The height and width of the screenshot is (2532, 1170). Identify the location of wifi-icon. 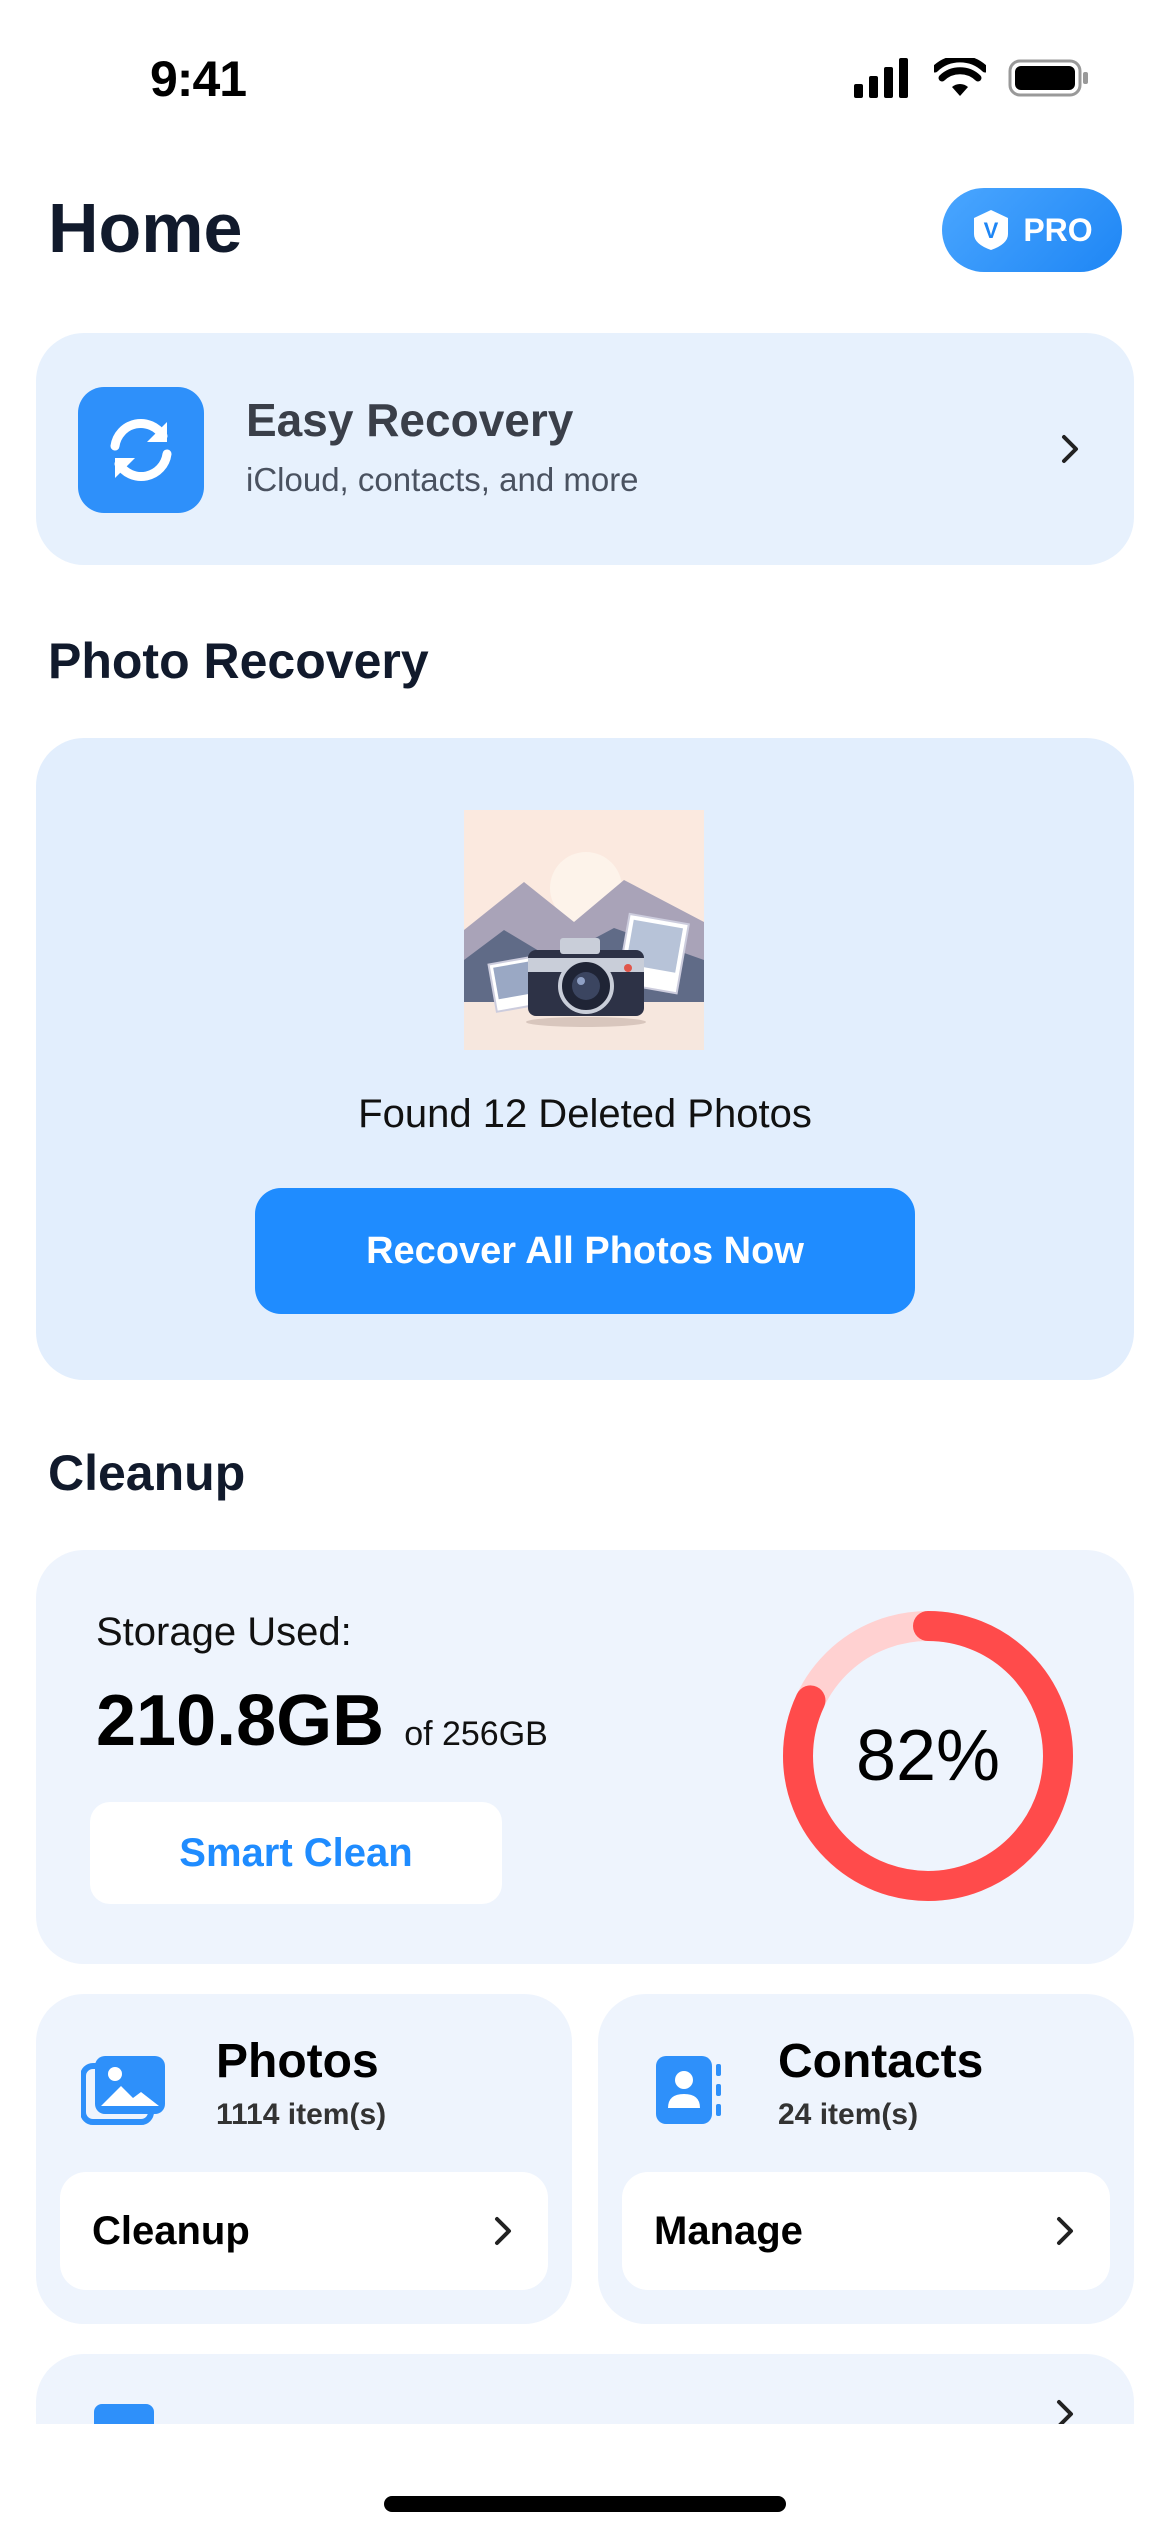
(960, 77).